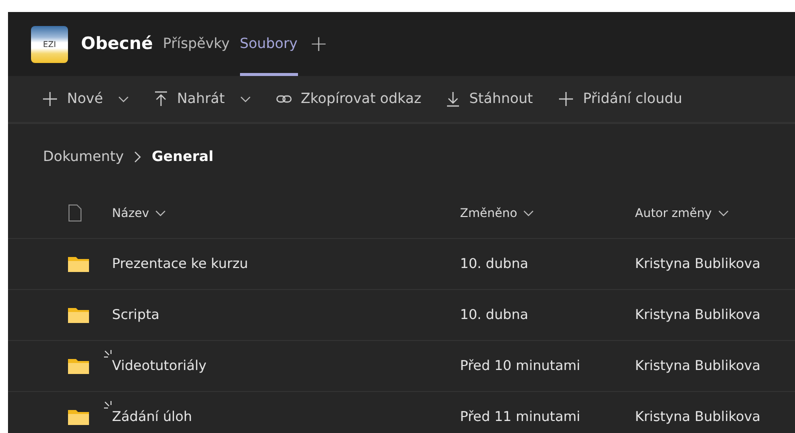 Image resolution: width=795 pixels, height=433 pixels. What do you see at coordinates (715, 213) in the screenshot?
I see `column-header: Autor změny` at bounding box center [715, 213].